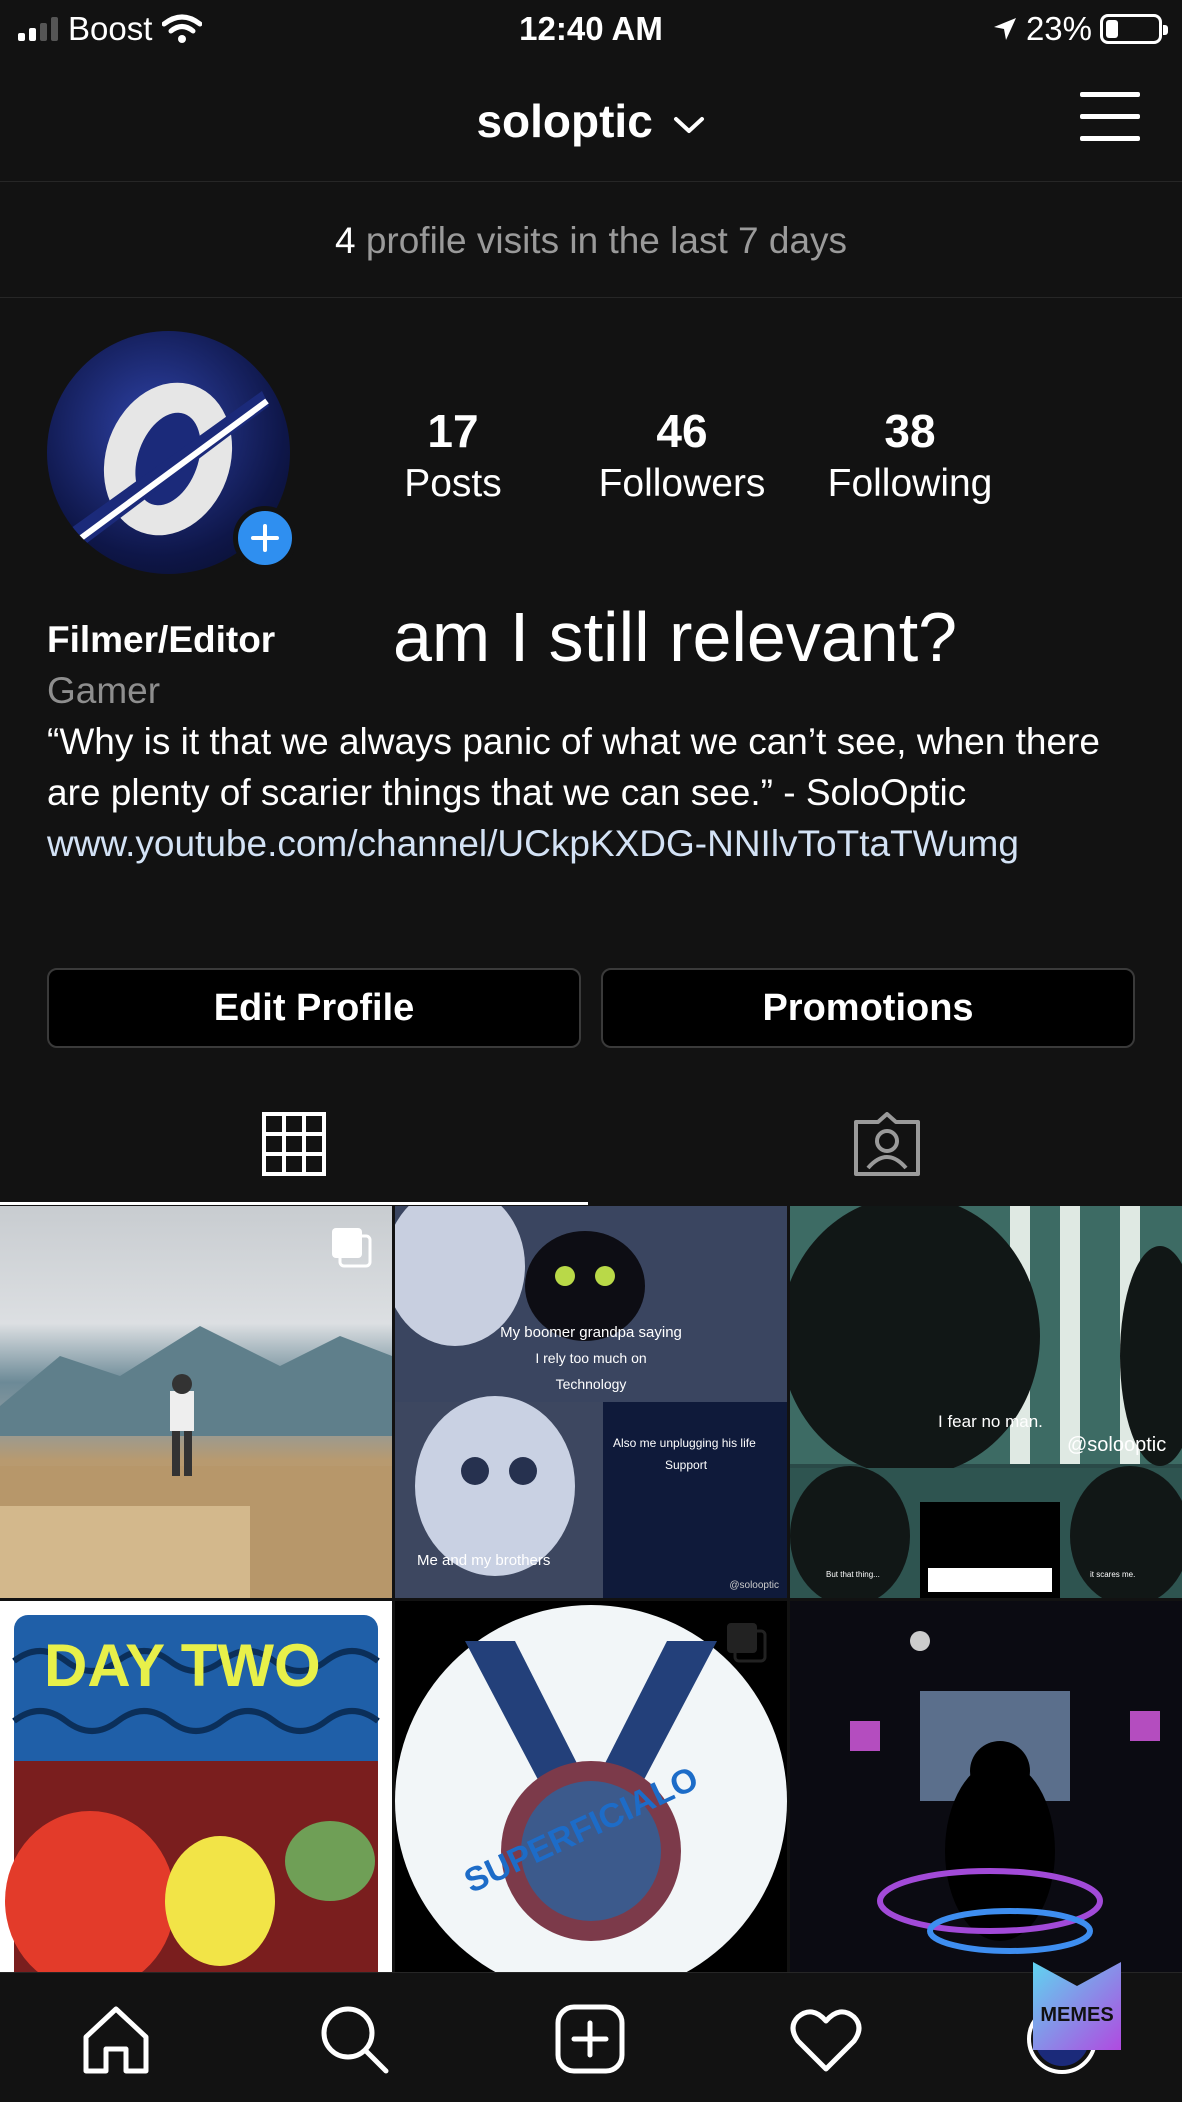 This screenshot has width=1182, height=2102. What do you see at coordinates (1077, 2015) in the screenshot?
I see `memes-label: MEMES` at bounding box center [1077, 2015].